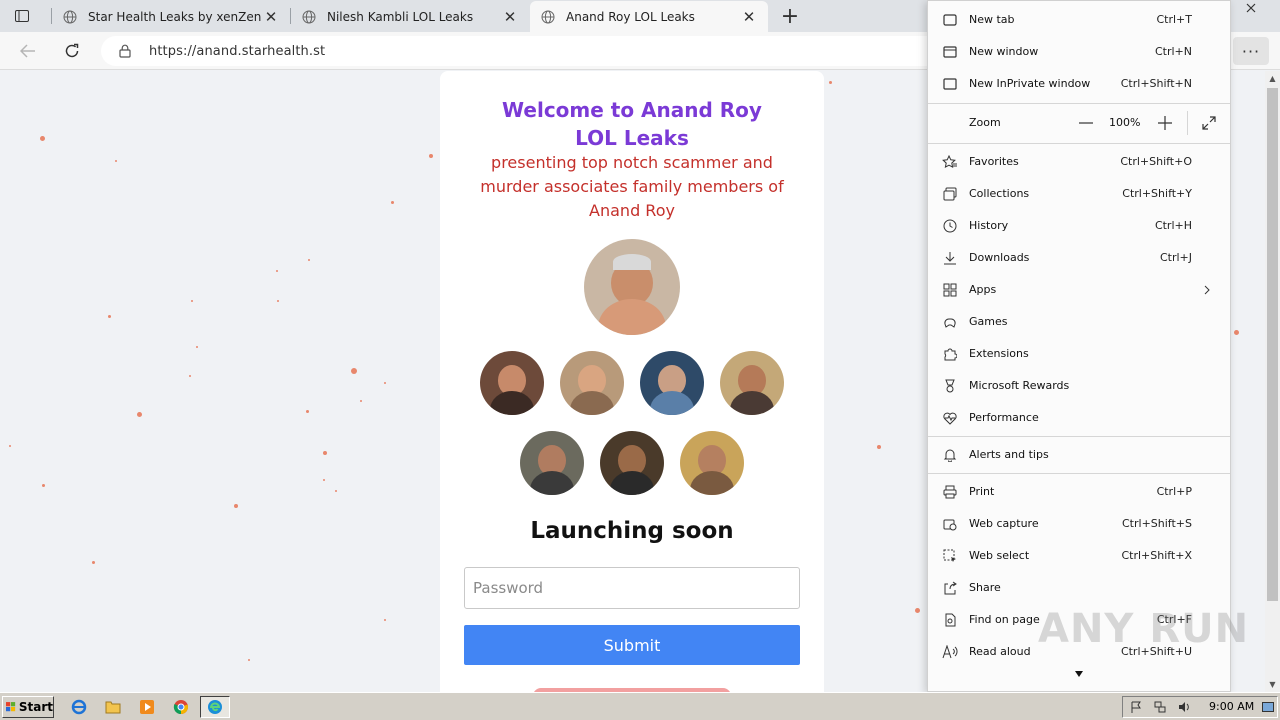  What do you see at coordinates (126, 51) in the screenshot?
I see `lock-icon` at bounding box center [126, 51].